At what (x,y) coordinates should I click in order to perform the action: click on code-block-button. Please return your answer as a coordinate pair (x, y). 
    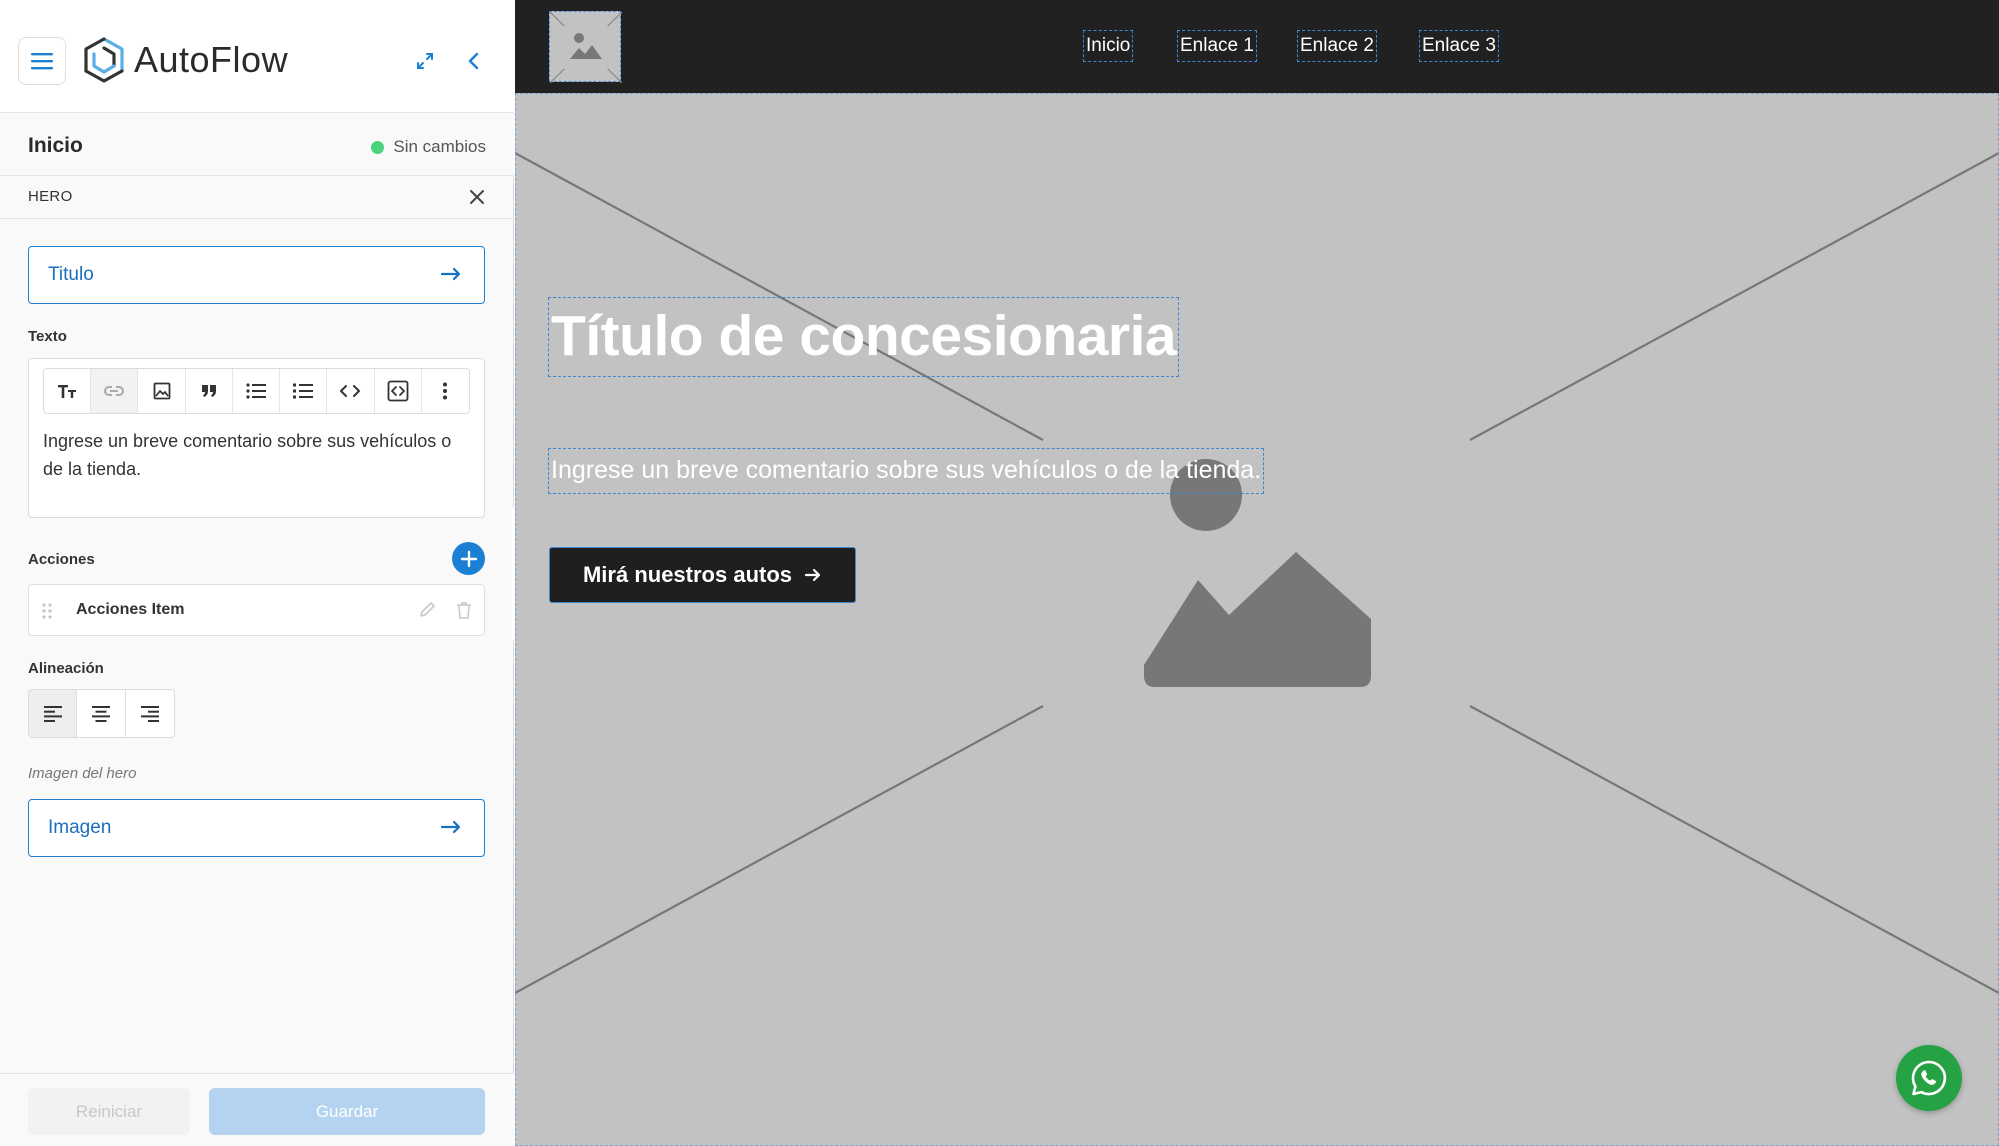
    Looking at the image, I should click on (398, 391).